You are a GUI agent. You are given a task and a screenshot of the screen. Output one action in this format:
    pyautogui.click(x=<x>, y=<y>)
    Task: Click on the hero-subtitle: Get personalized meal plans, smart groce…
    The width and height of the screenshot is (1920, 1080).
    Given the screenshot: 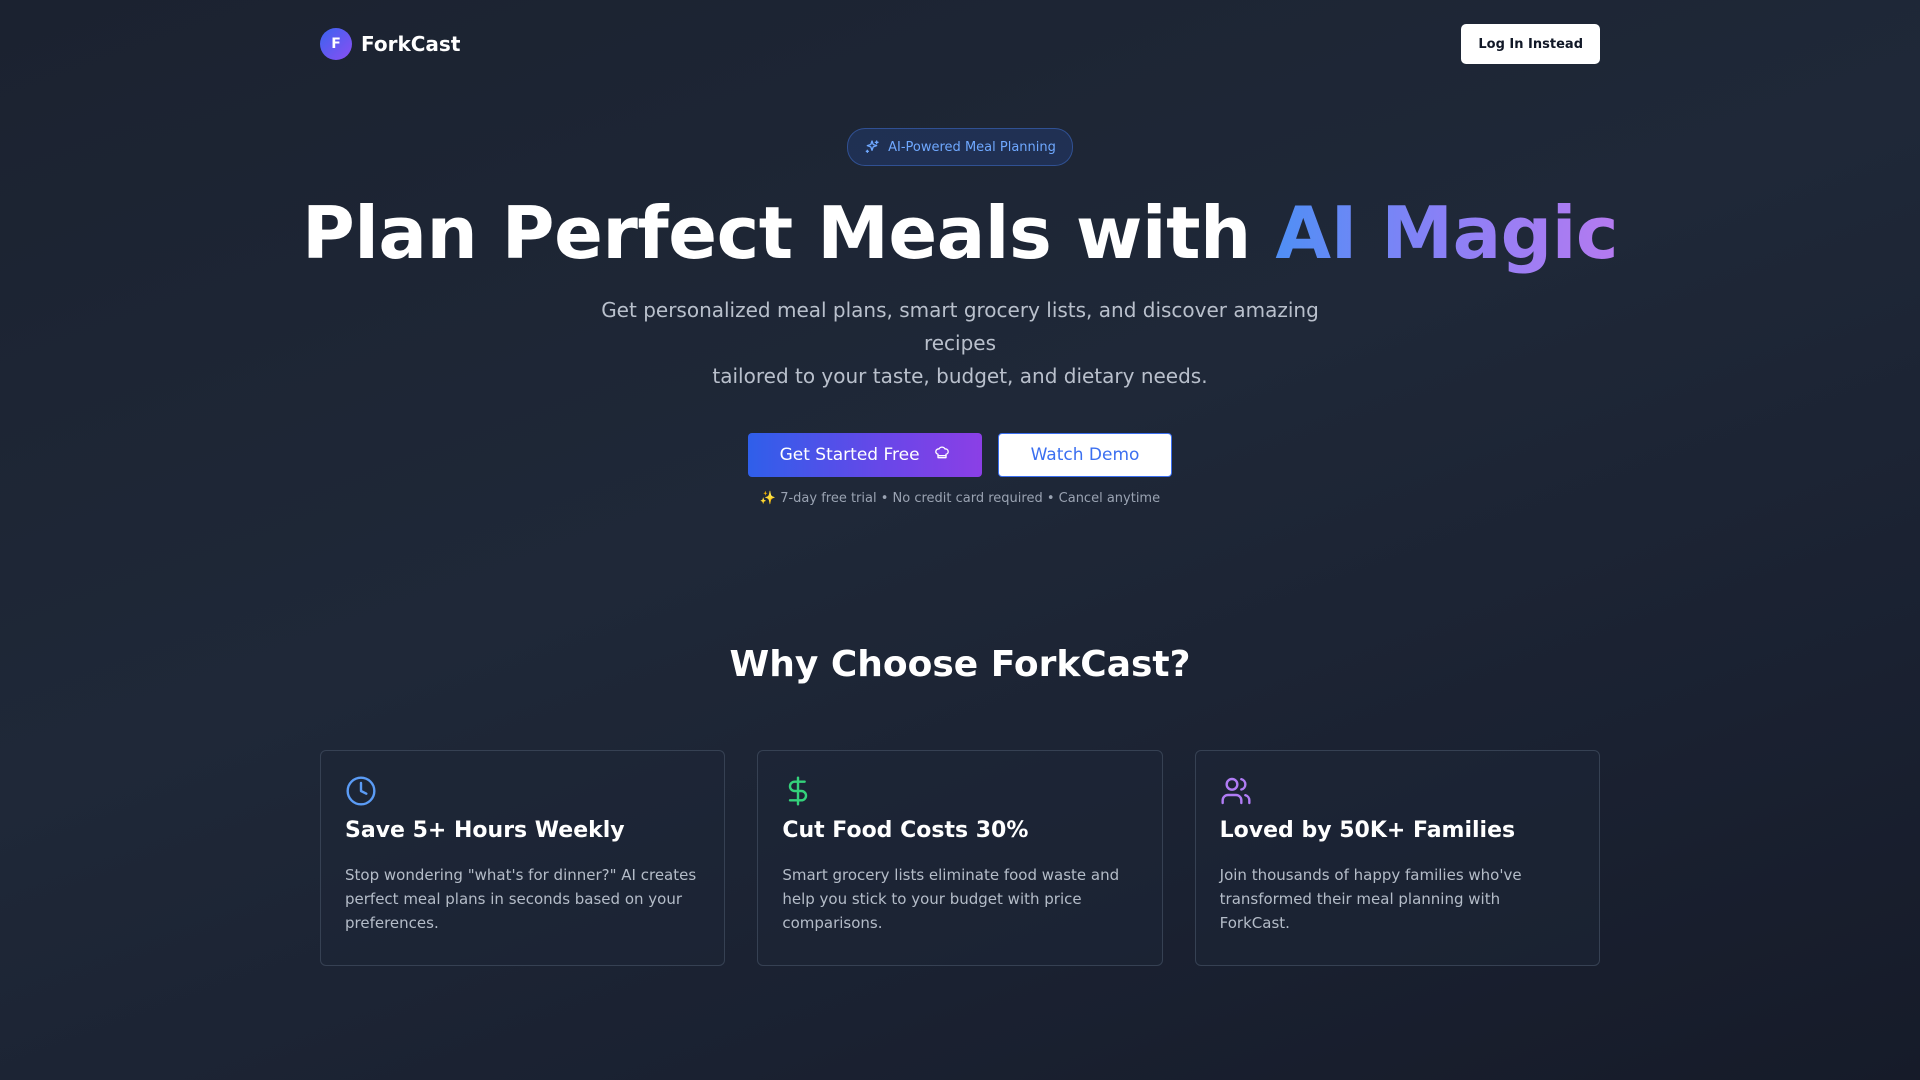 What is the action you would take?
    pyautogui.click(x=960, y=343)
    